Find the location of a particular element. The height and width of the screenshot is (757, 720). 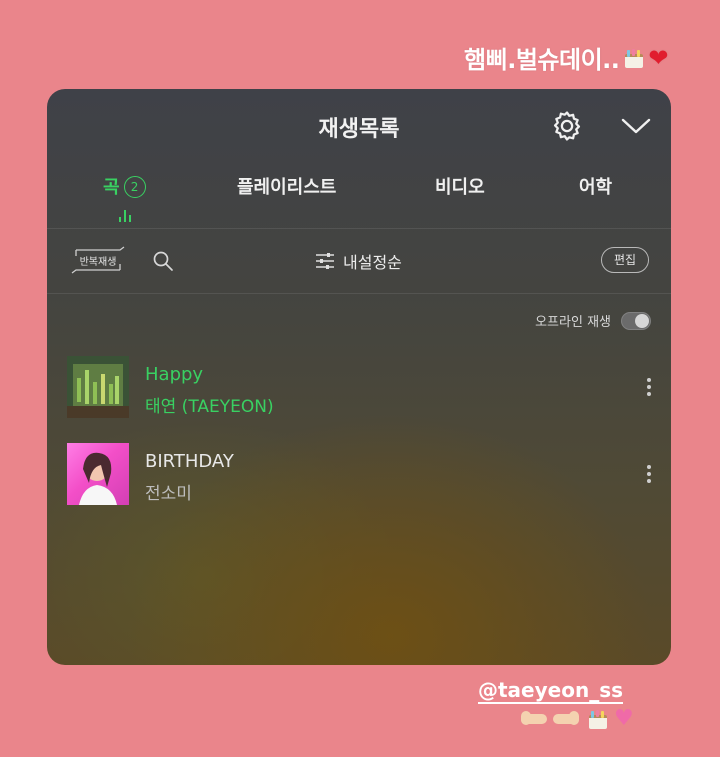

song-artist: 태연 (TAEYEON) is located at coordinates (209, 407).